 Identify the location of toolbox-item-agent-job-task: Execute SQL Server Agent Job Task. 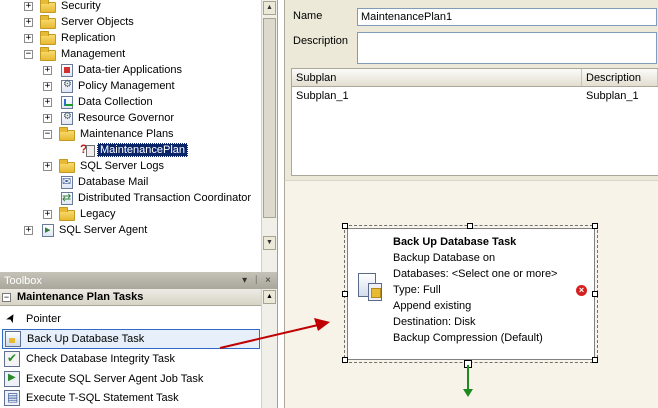
(131, 379).